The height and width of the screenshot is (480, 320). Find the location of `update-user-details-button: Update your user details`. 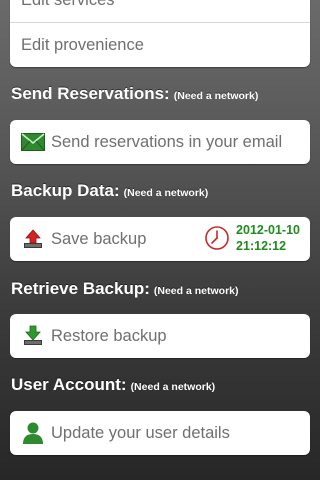

update-user-details-button: Update your user details is located at coordinates (160, 433).